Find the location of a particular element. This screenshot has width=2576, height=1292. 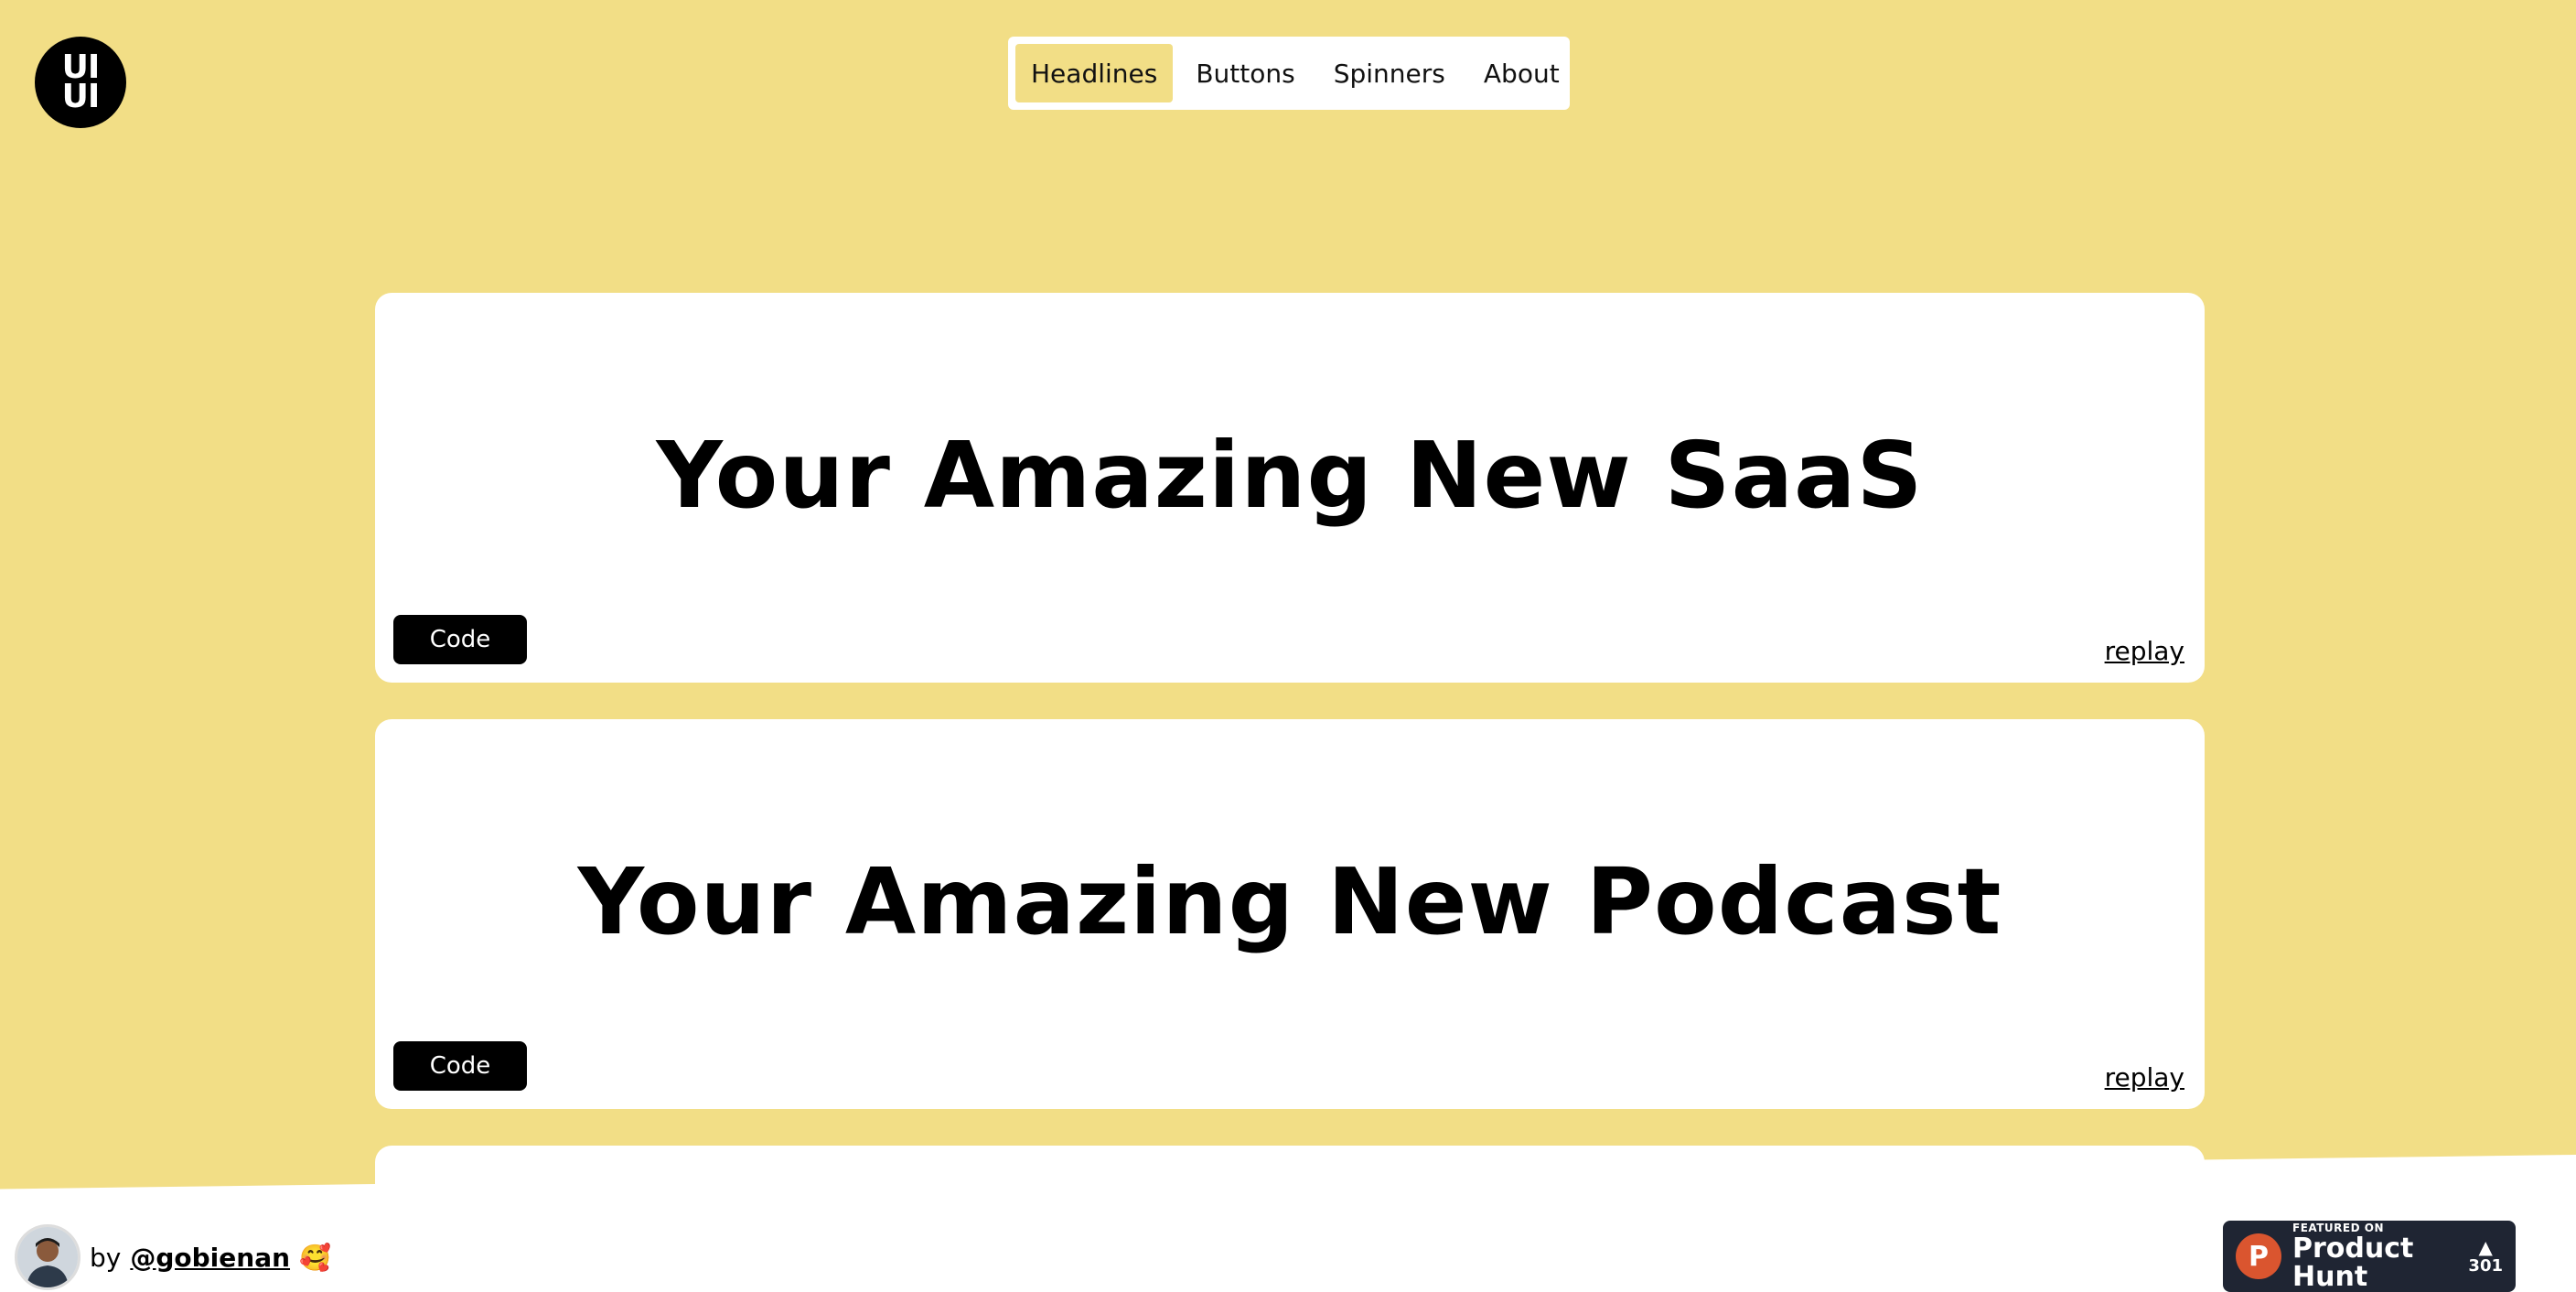

avatar is located at coordinates (47, 1257).